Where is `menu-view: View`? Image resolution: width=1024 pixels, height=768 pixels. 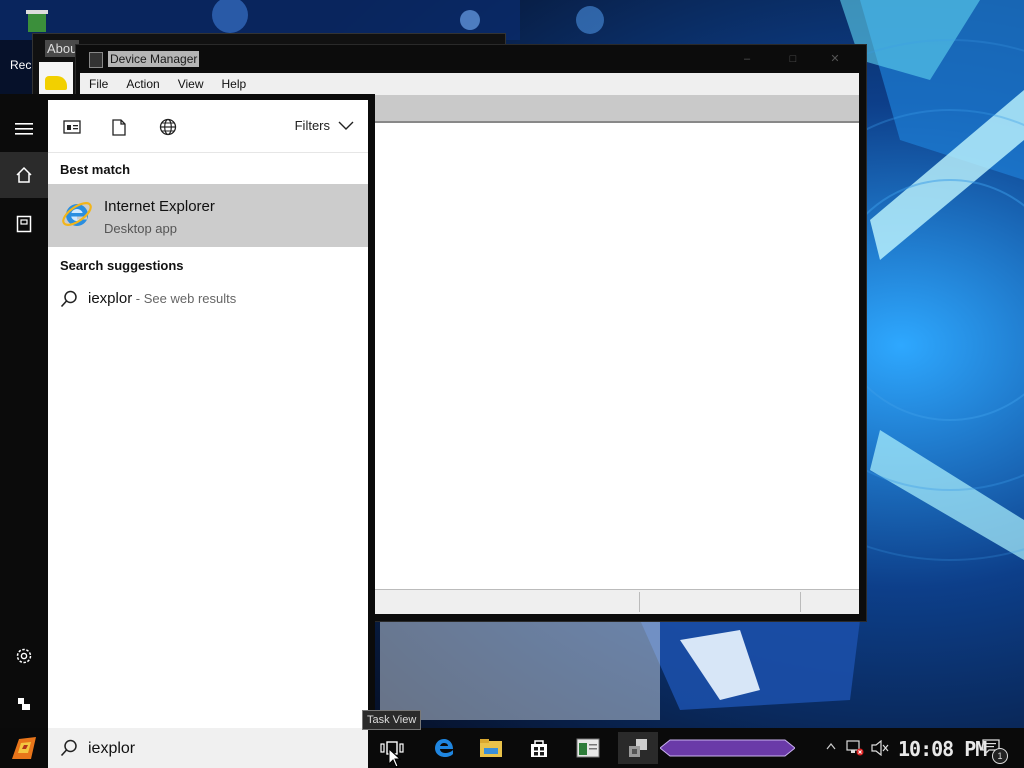 menu-view: View is located at coordinates (191, 84).